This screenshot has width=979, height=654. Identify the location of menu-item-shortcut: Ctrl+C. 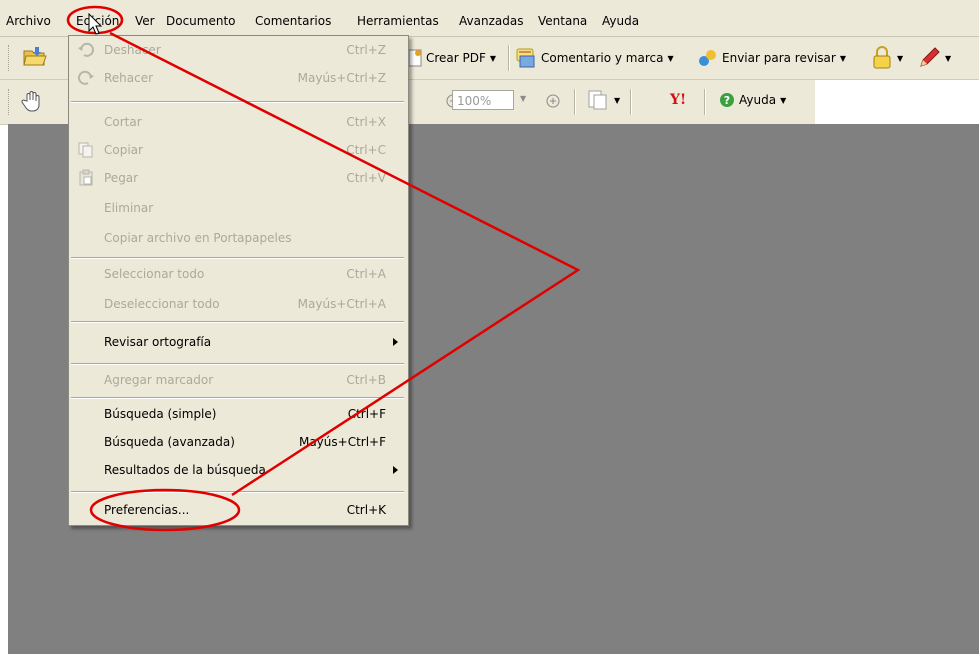
(366, 150).